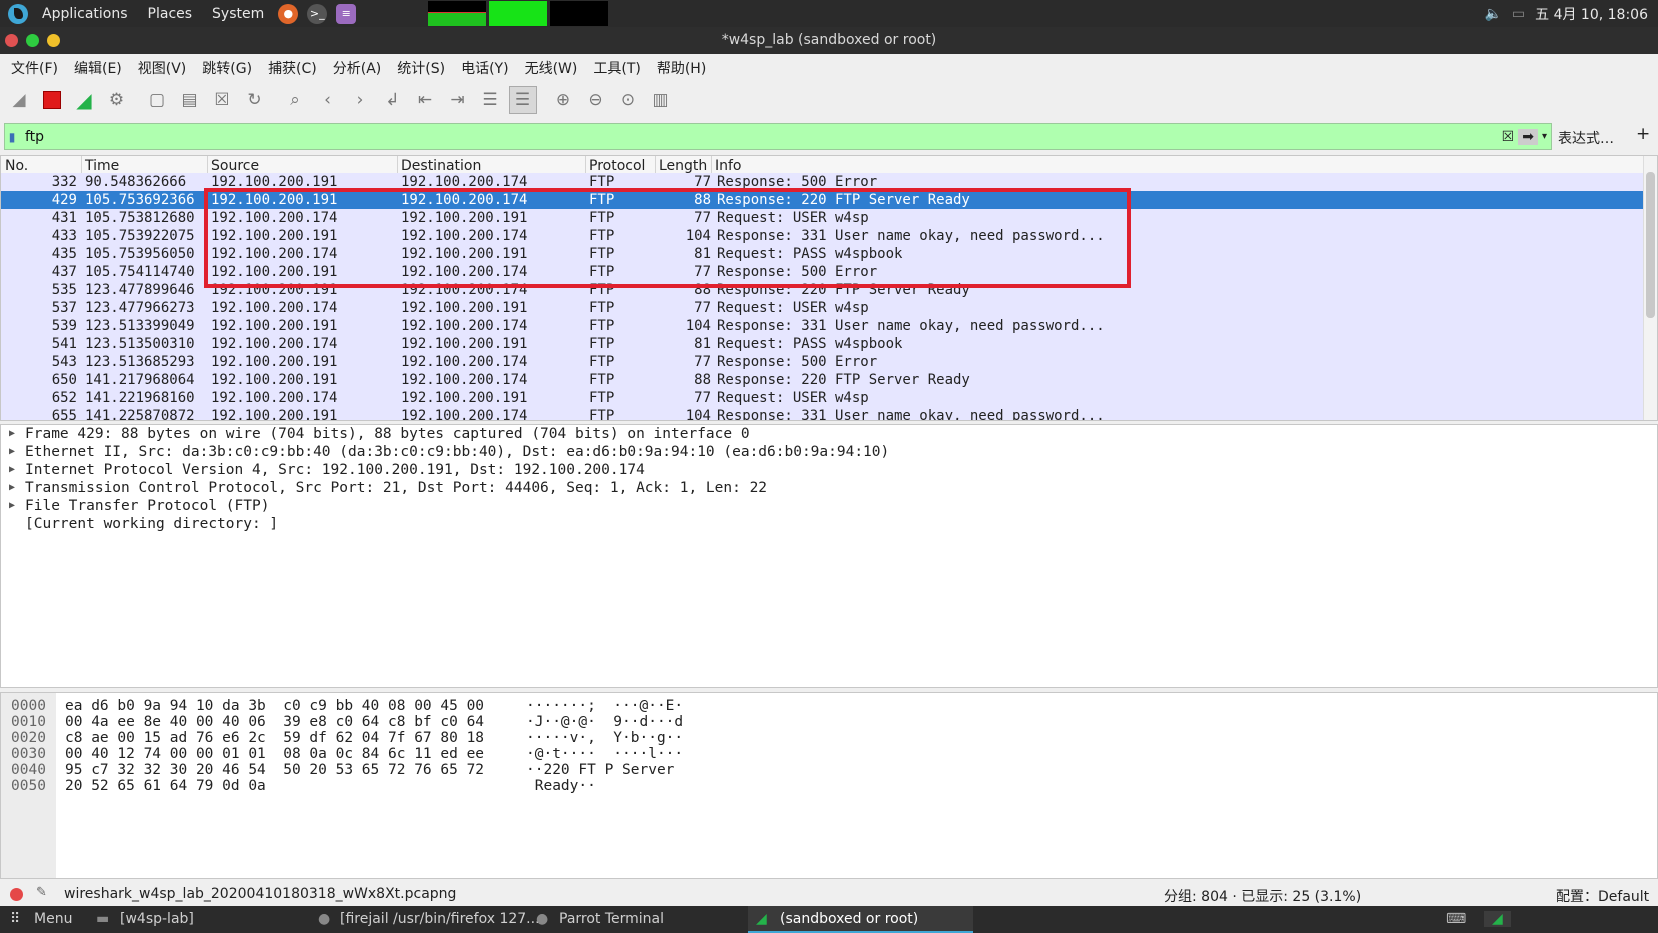 The height and width of the screenshot is (933, 1658). What do you see at coordinates (317, 13) in the screenshot?
I see `terminal-icon: >_` at bounding box center [317, 13].